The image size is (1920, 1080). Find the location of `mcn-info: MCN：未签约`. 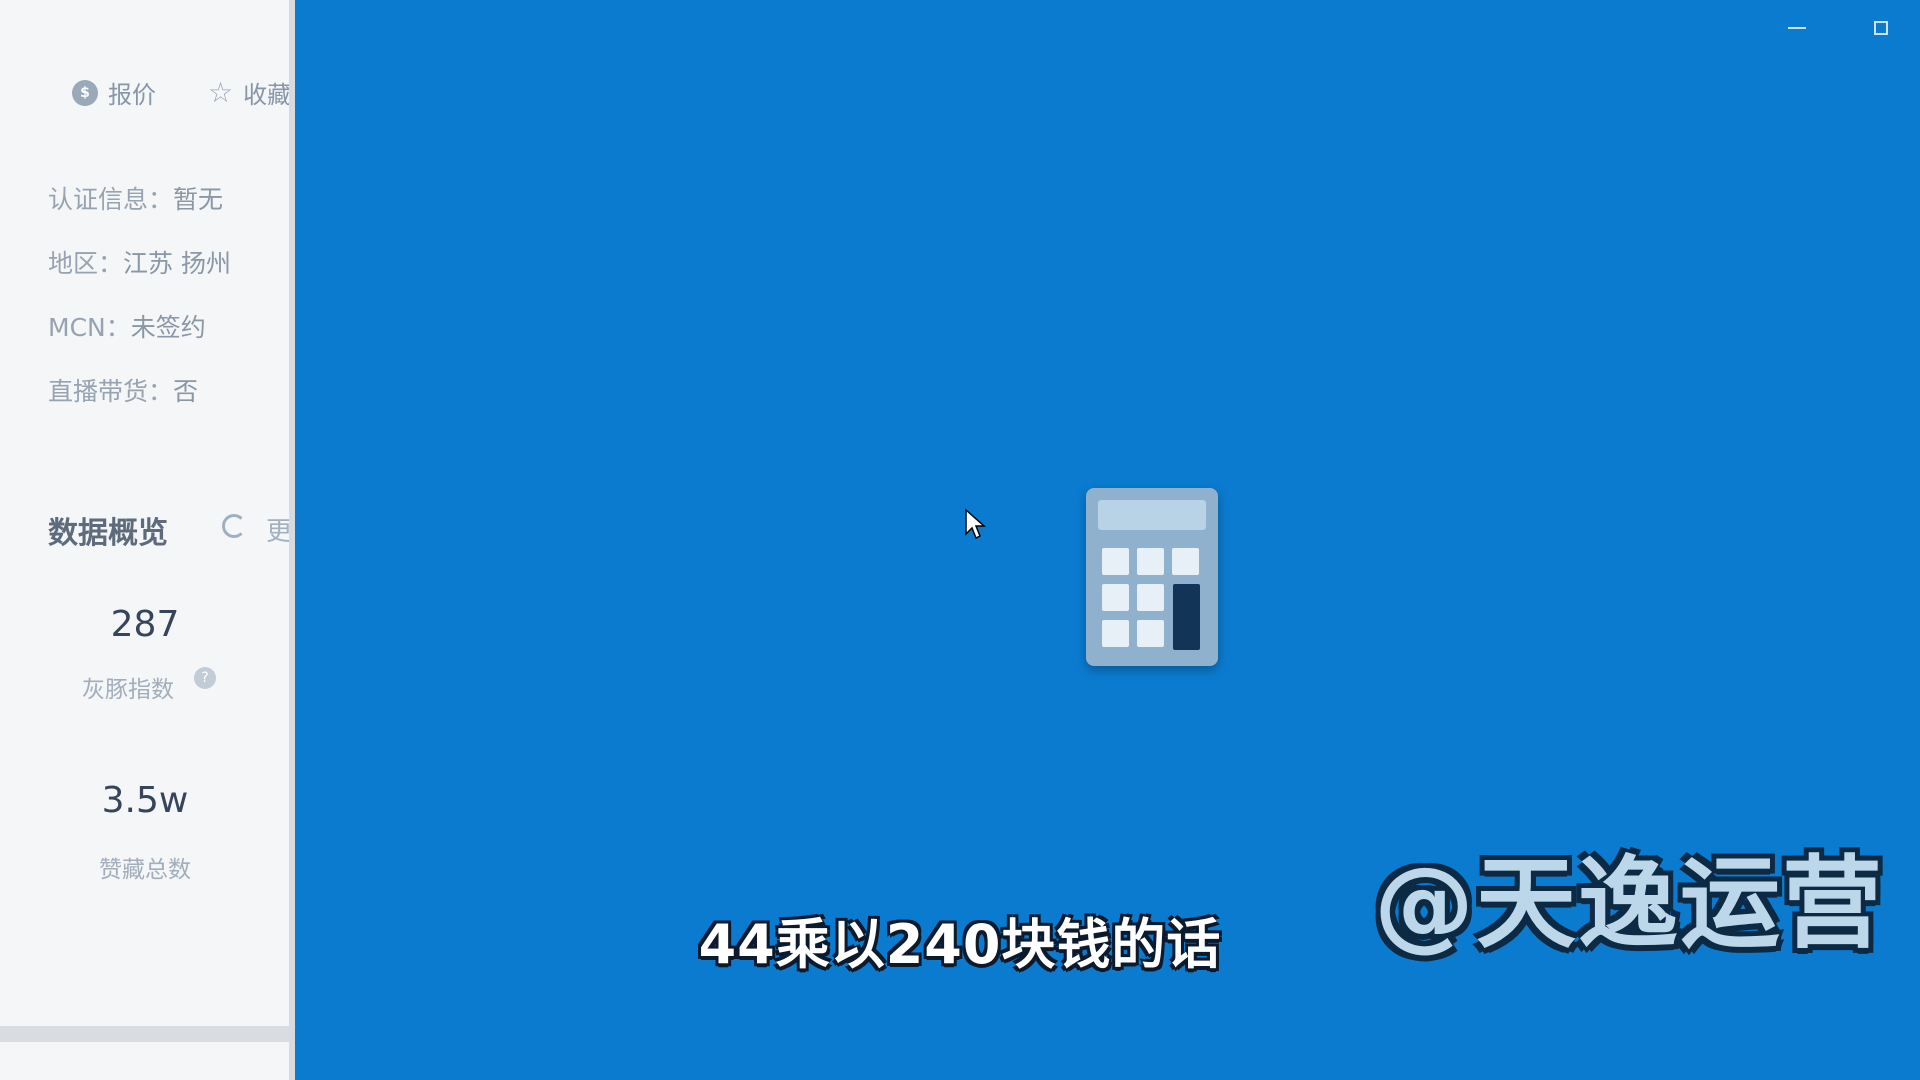

mcn-info: MCN：未签约 is located at coordinates (127, 326).